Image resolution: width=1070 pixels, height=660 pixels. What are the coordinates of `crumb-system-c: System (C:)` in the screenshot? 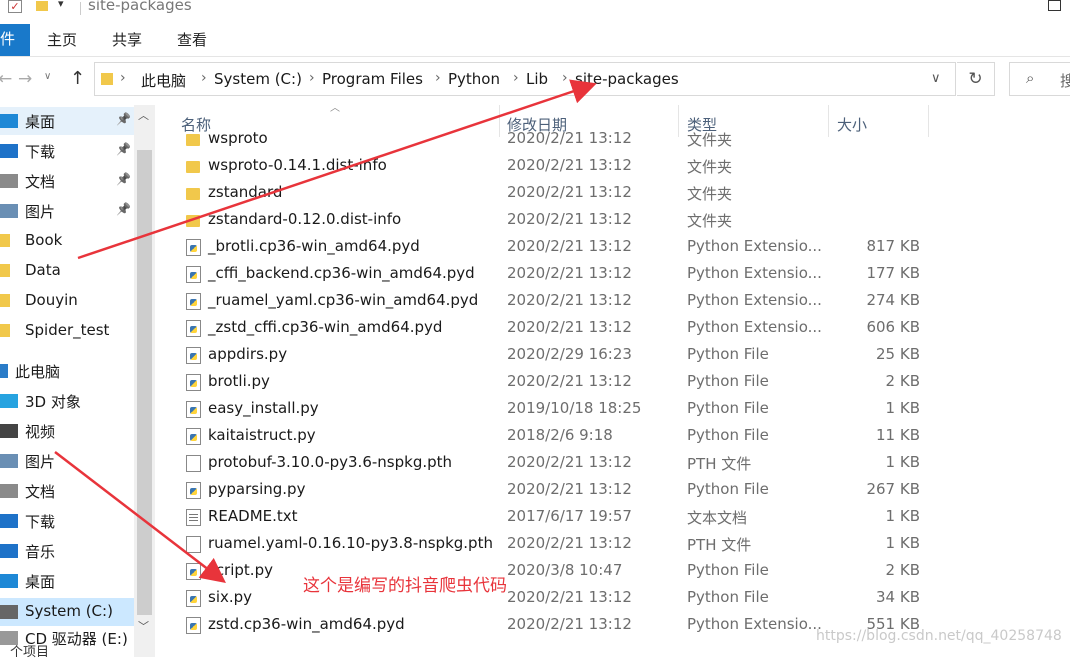 It's located at (258, 79).